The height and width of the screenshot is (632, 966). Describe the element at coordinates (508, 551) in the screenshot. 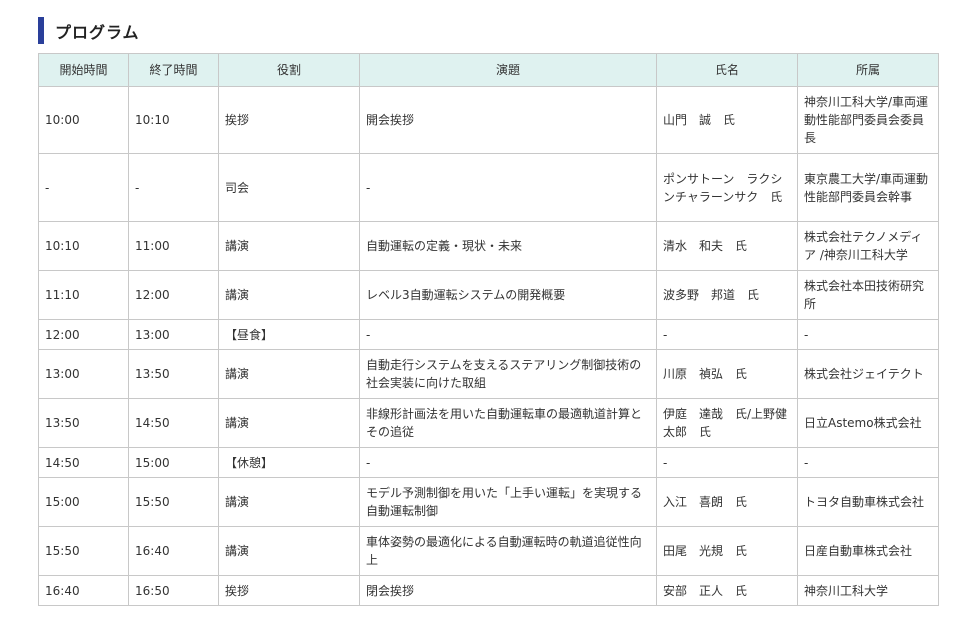

I see `title-cell: 車体姿勢の最適化による自動運転時の軌道追従性向上` at that location.